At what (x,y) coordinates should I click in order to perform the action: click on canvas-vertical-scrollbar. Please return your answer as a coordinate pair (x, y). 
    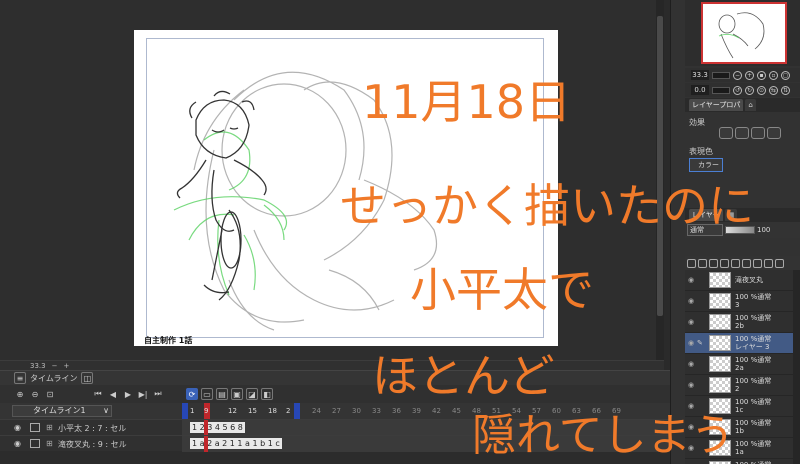
    Looking at the image, I should click on (660, 180).